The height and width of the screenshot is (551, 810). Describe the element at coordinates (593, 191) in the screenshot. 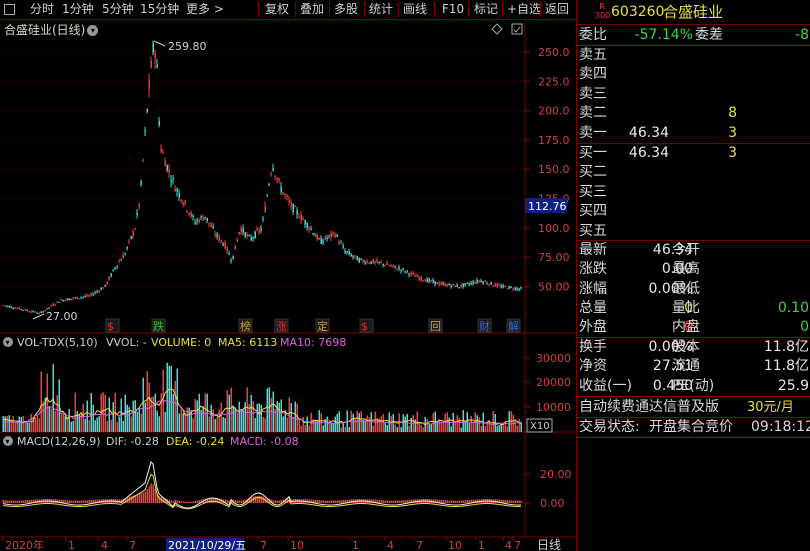

I see `order-level-label: 买三` at that location.